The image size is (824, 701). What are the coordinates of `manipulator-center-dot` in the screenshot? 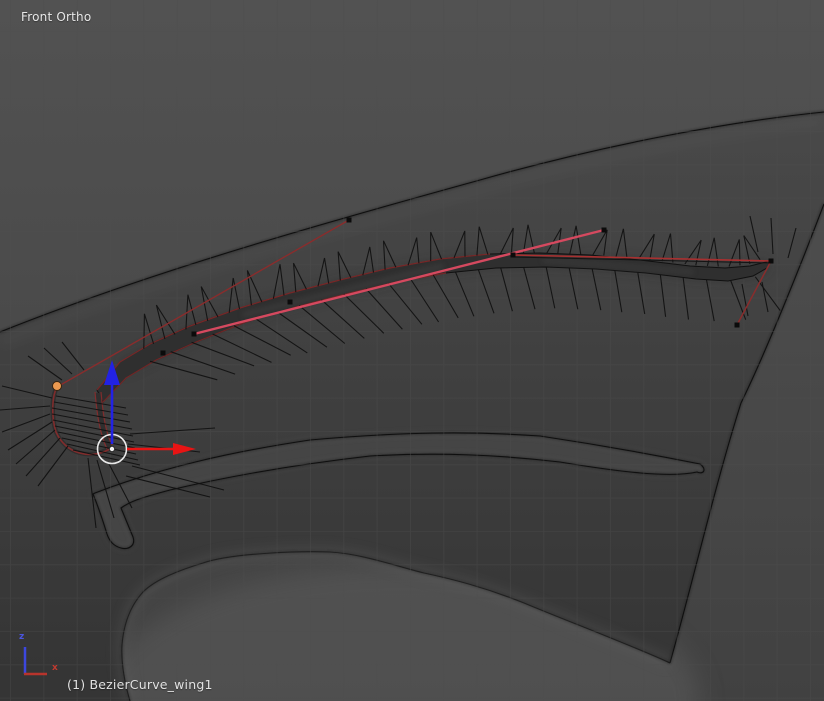 It's located at (112, 448).